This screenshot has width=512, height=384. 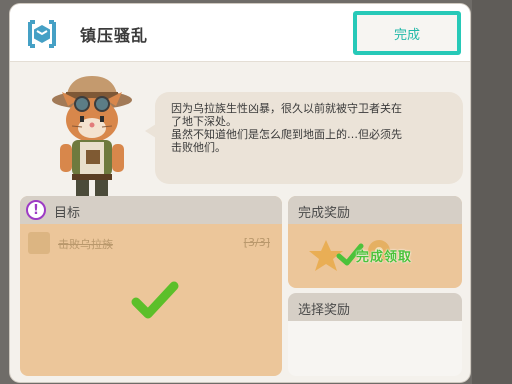 What do you see at coordinates (375, 307) in the screenshot?
I see `select-reward-header: 选择奖励` at bounding box center [375, 307].